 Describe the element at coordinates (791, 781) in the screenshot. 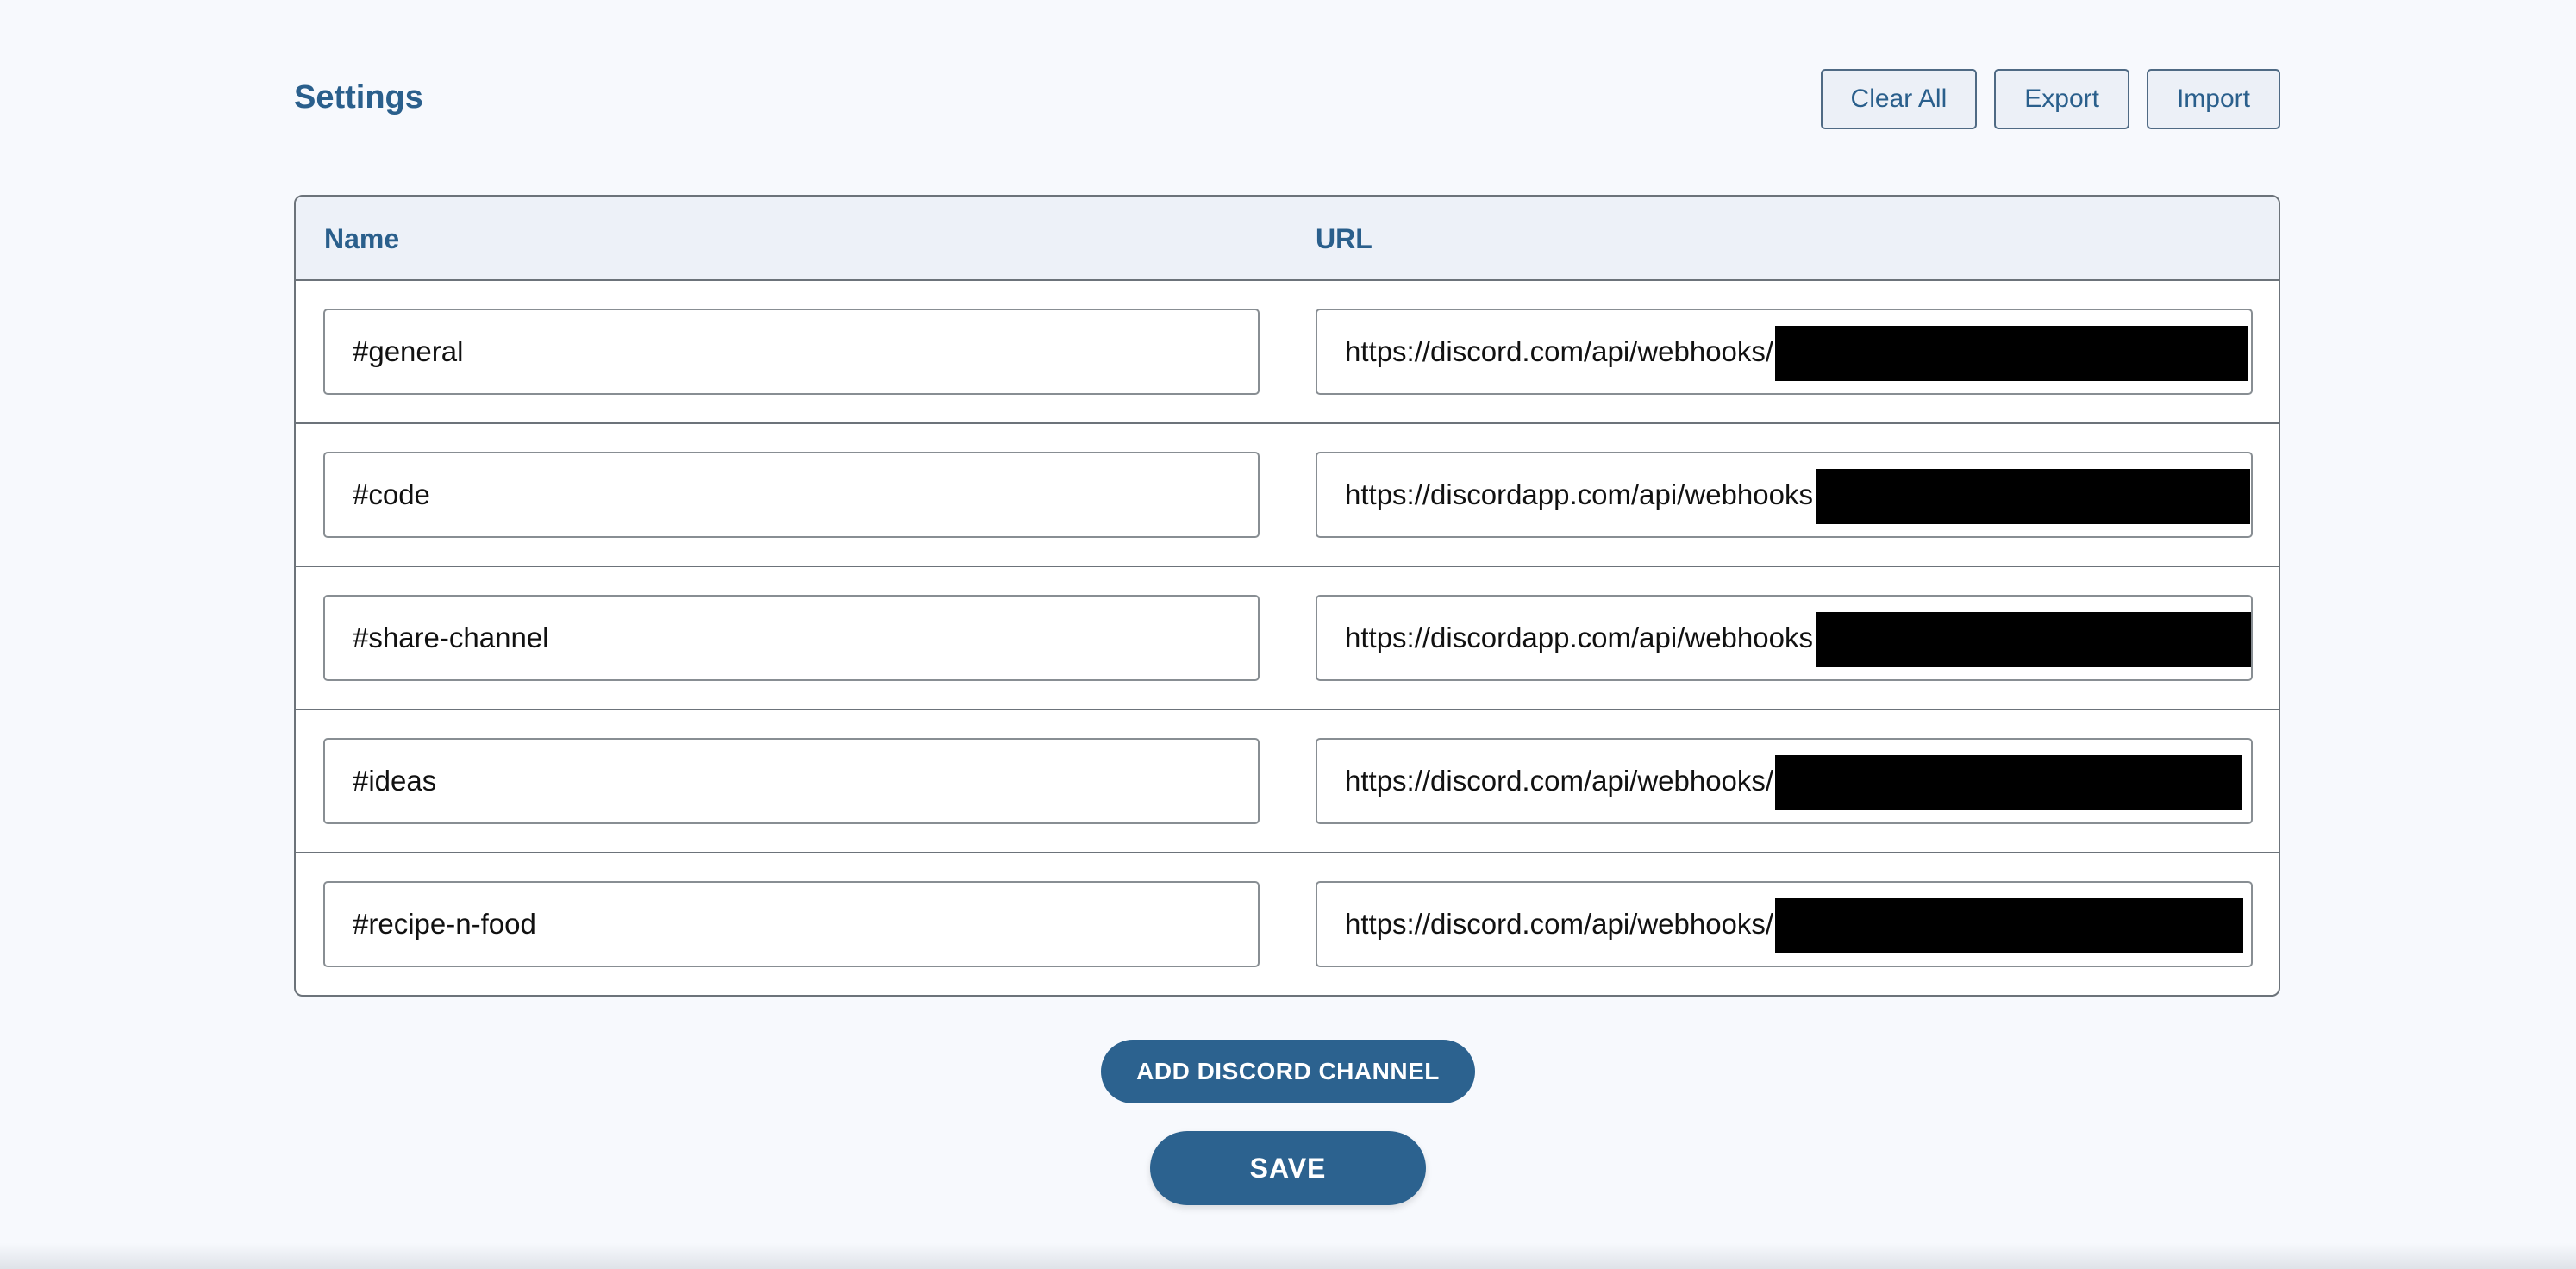

I see `channel-name-input: #ideas` at that location.